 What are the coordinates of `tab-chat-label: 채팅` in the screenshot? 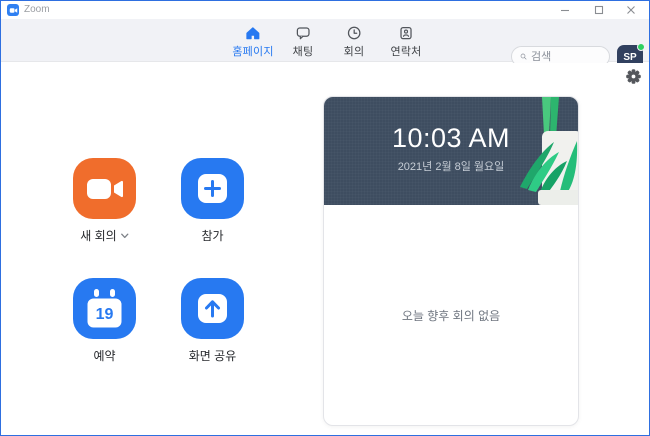 It's located at (303, 52).